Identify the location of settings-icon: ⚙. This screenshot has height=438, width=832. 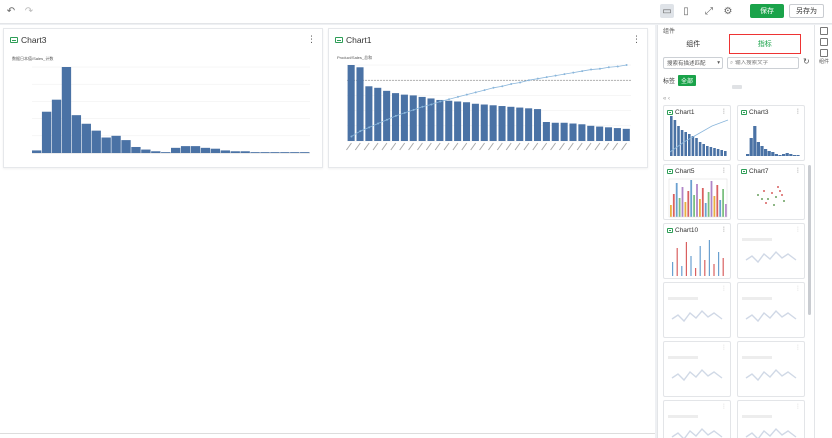
(728, 11).